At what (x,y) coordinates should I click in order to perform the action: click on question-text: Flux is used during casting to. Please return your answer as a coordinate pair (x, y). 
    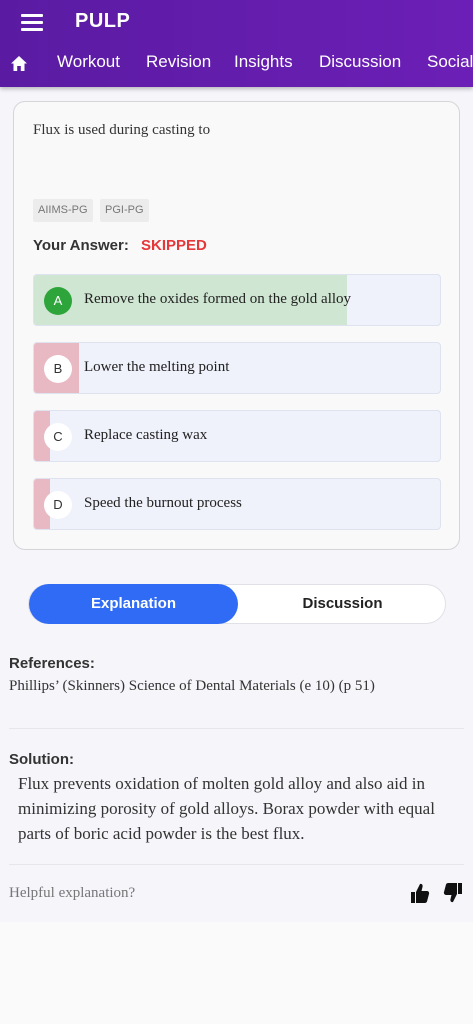
    Looking at the image, I should click on (122, 130).